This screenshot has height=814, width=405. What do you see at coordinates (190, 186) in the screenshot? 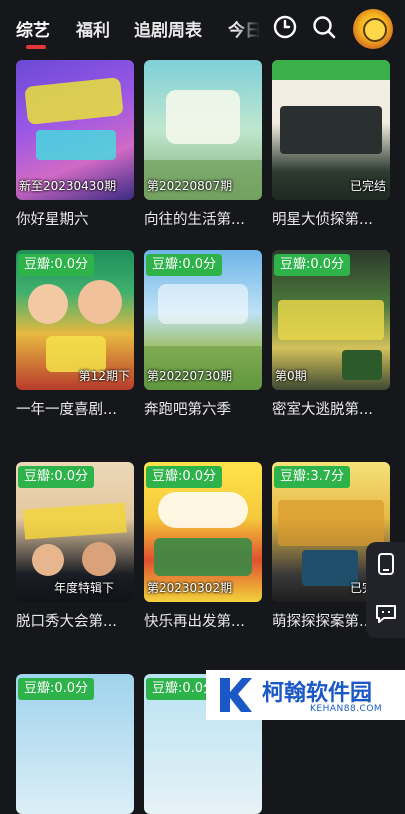
I see `episode-label: 第20220807期` at bounding box center [190, 186].